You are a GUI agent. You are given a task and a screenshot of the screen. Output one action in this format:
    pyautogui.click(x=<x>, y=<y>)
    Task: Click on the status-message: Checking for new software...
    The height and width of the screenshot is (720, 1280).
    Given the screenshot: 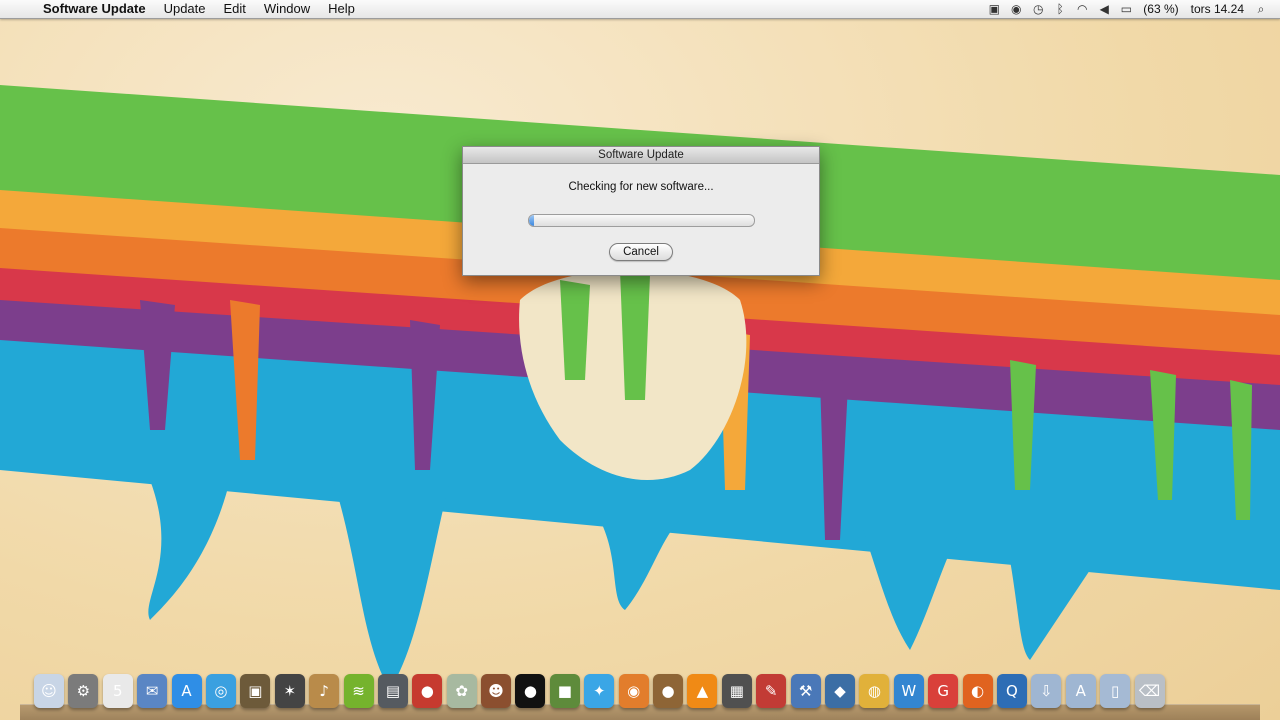 What is the action you would take?
    pyautogui.click(x=641, y=187)
    